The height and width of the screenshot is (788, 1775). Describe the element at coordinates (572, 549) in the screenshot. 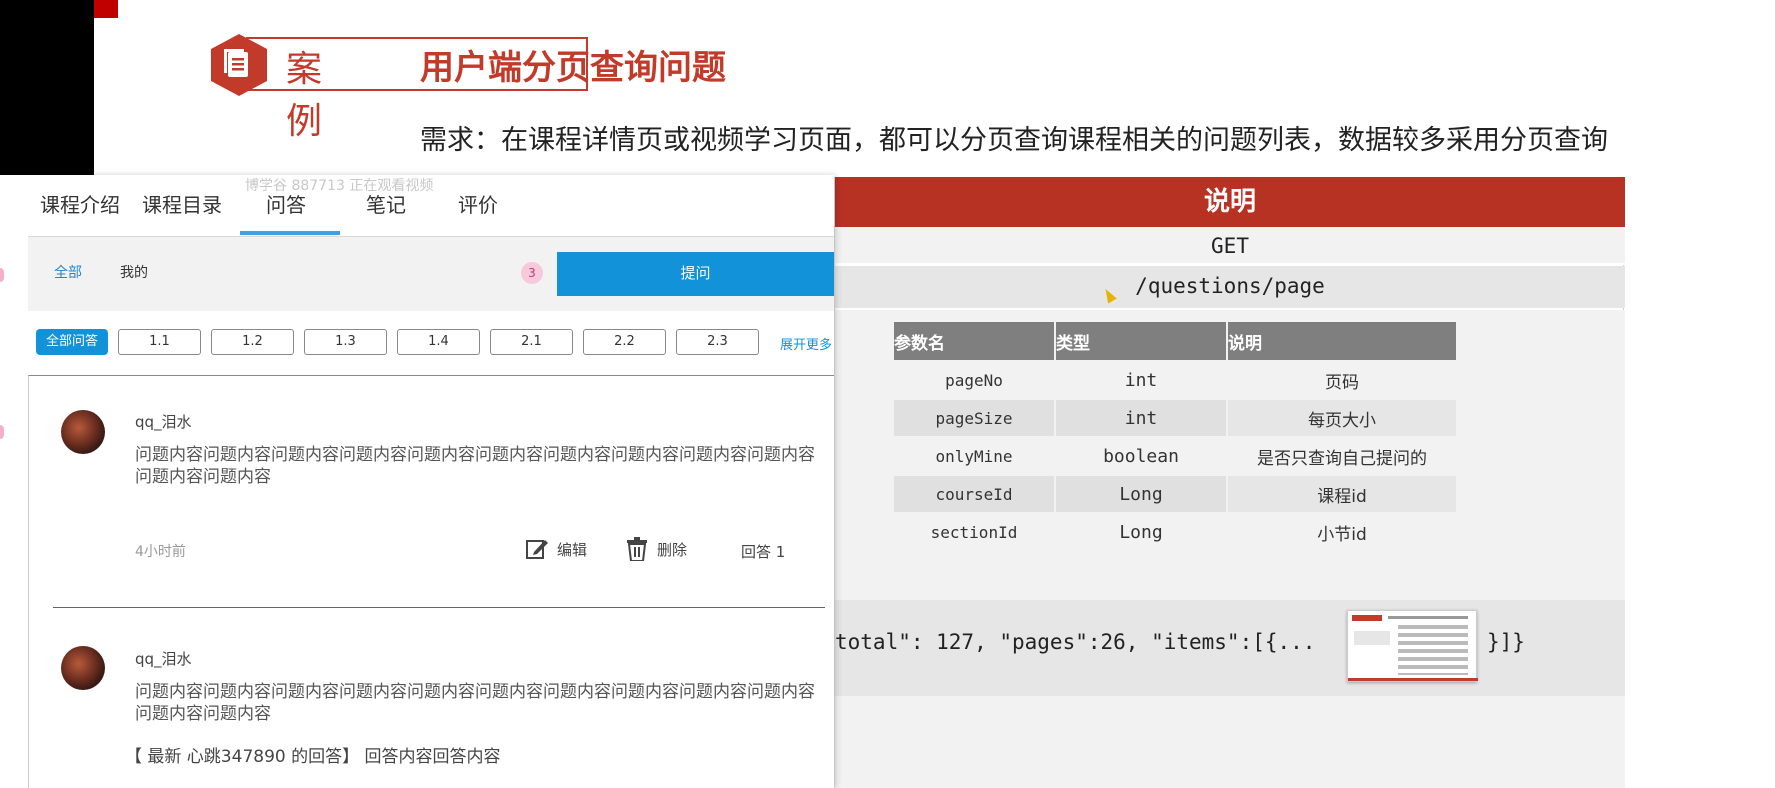

I see `edit-label: 编辑` at that location.